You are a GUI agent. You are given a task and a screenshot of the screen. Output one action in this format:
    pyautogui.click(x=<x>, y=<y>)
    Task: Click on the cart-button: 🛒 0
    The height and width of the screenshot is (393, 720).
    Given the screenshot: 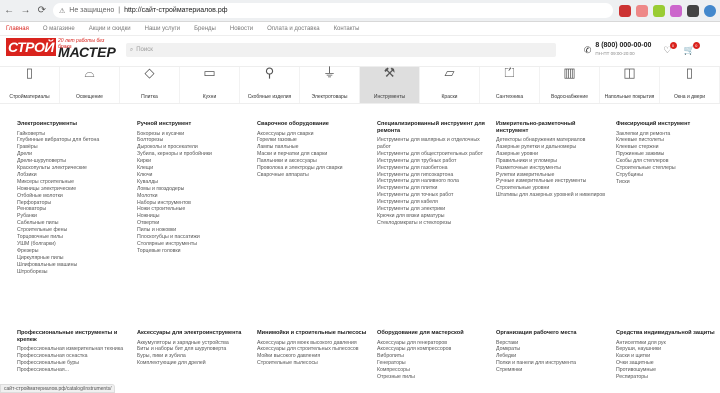 What is the action you would take?
    pyautogui.click(x=692, y=48)
    